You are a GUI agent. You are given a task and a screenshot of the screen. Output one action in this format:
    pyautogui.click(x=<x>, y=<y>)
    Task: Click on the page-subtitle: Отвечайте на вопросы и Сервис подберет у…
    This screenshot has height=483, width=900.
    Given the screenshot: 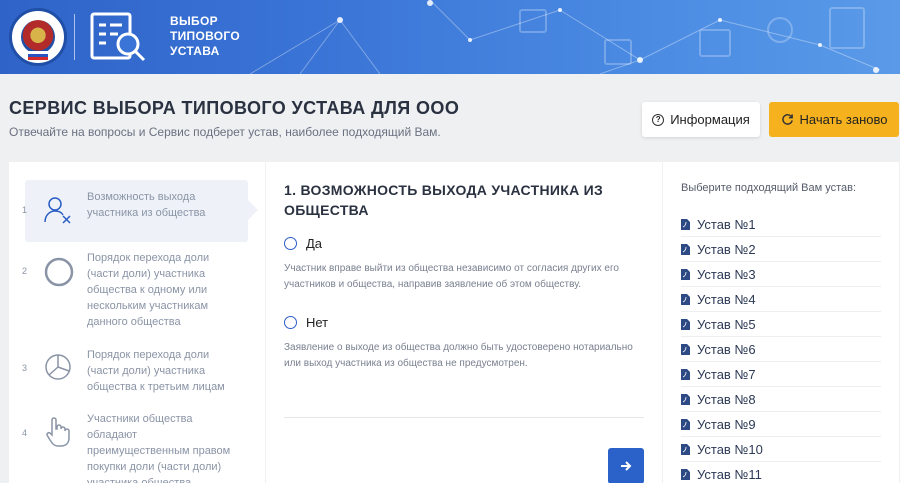 What is the action you would take?
    pyautogui.click(x=225, y=132)
    